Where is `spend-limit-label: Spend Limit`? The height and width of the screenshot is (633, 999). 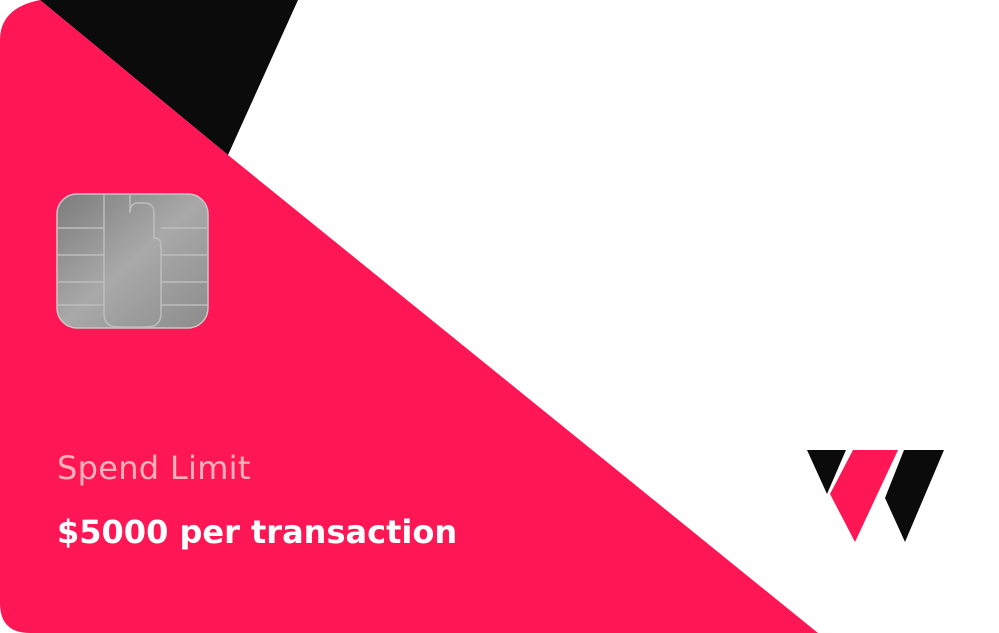 spend-limit-label: Spend Limit is located at coordinates (154, 468).